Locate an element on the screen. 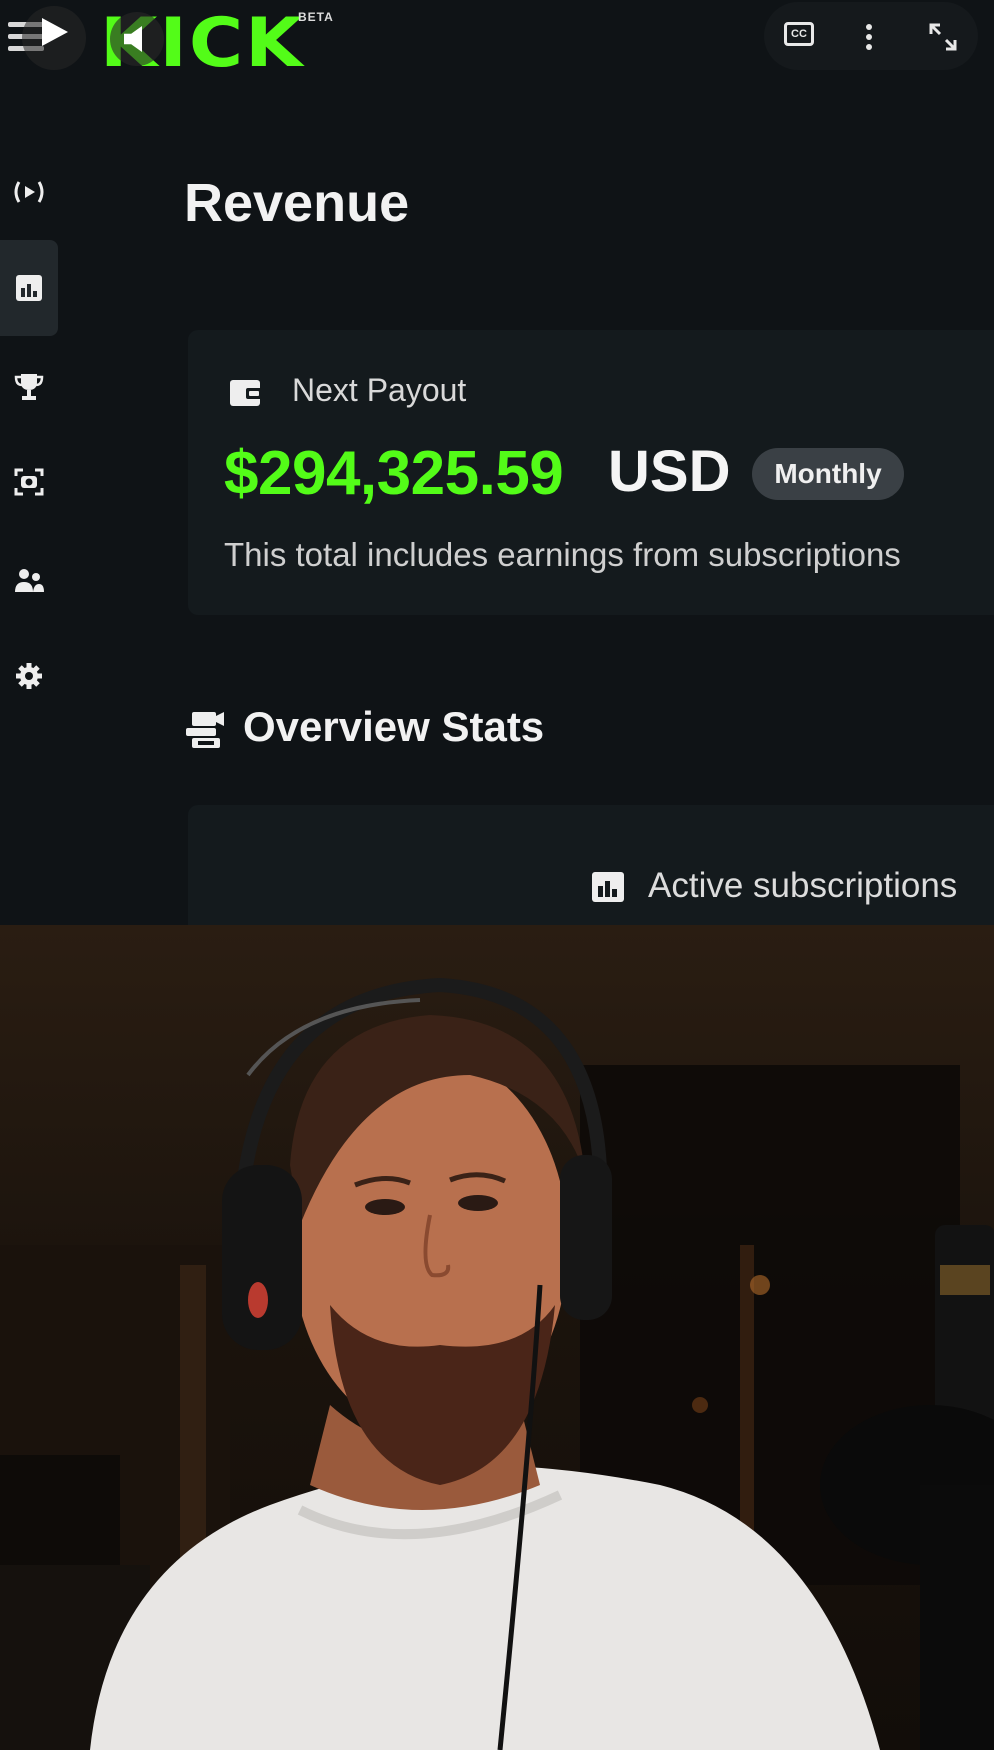 Image resolution: width=994 pixels, height=1750 pixels. overview-stats-card is located at coordinates (591, 865).